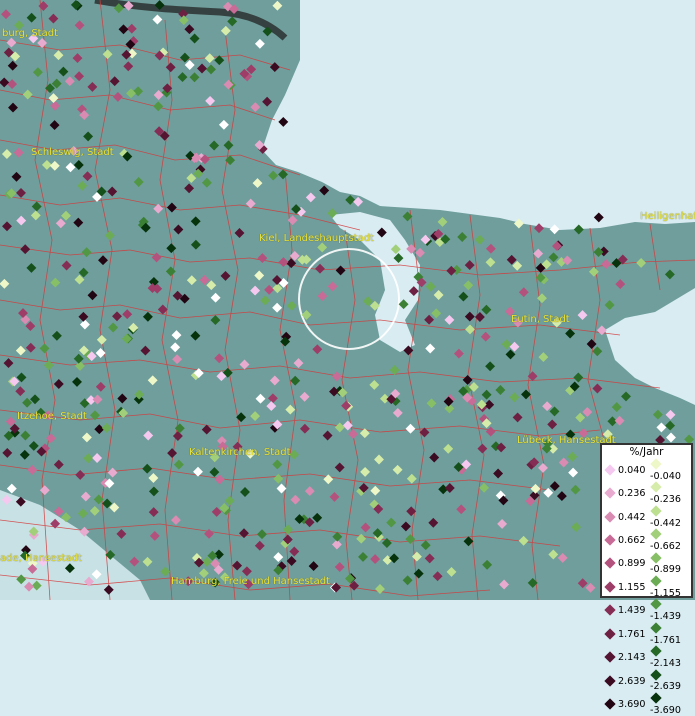 The height and width of the screenshot is (716, 695). Describe the element at coordinates (665, 687) in the screenshot. I see `legend-label: -2.639` at that location.